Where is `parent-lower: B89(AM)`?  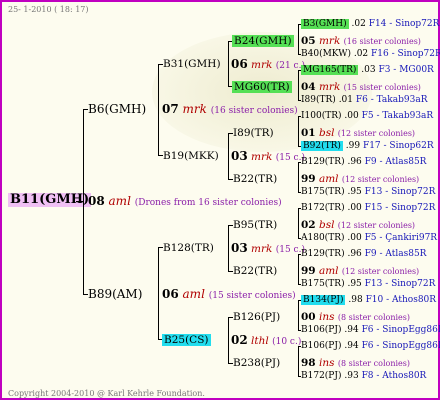
parent-lower: B89(AM) is located at coordinates (115, 294).